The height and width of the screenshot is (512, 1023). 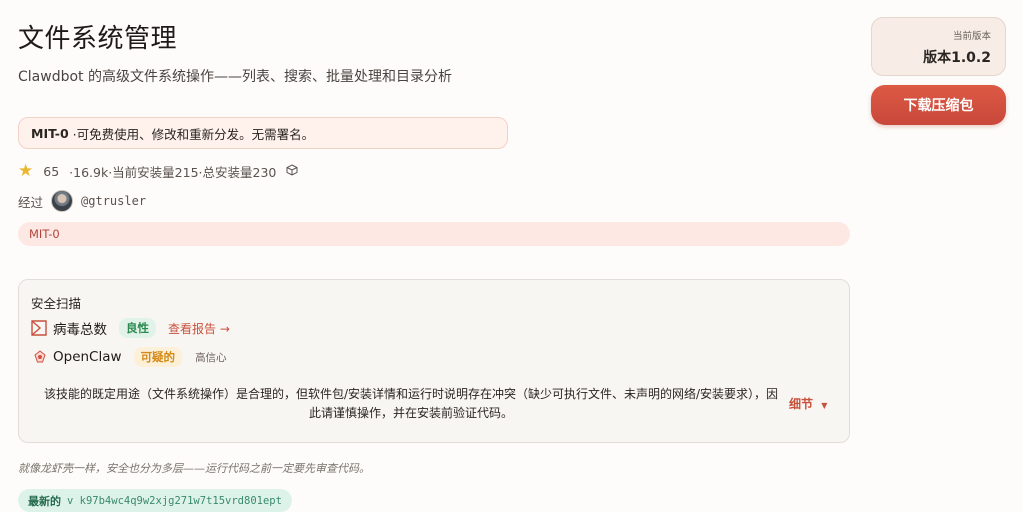 What do you see at coordinates (87, 357) in the screenshot?
I see `openclaw-name: OpenClaw` at bounding box center [87, 357].